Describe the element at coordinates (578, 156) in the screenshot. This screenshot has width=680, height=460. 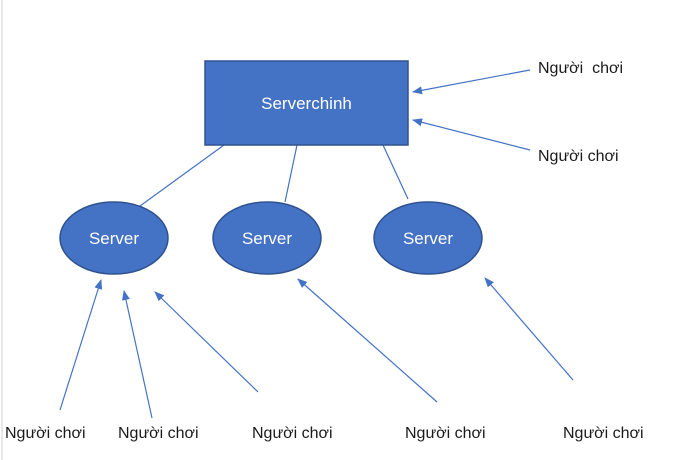
I see `player-right-2-label: Người chơi` at that location.